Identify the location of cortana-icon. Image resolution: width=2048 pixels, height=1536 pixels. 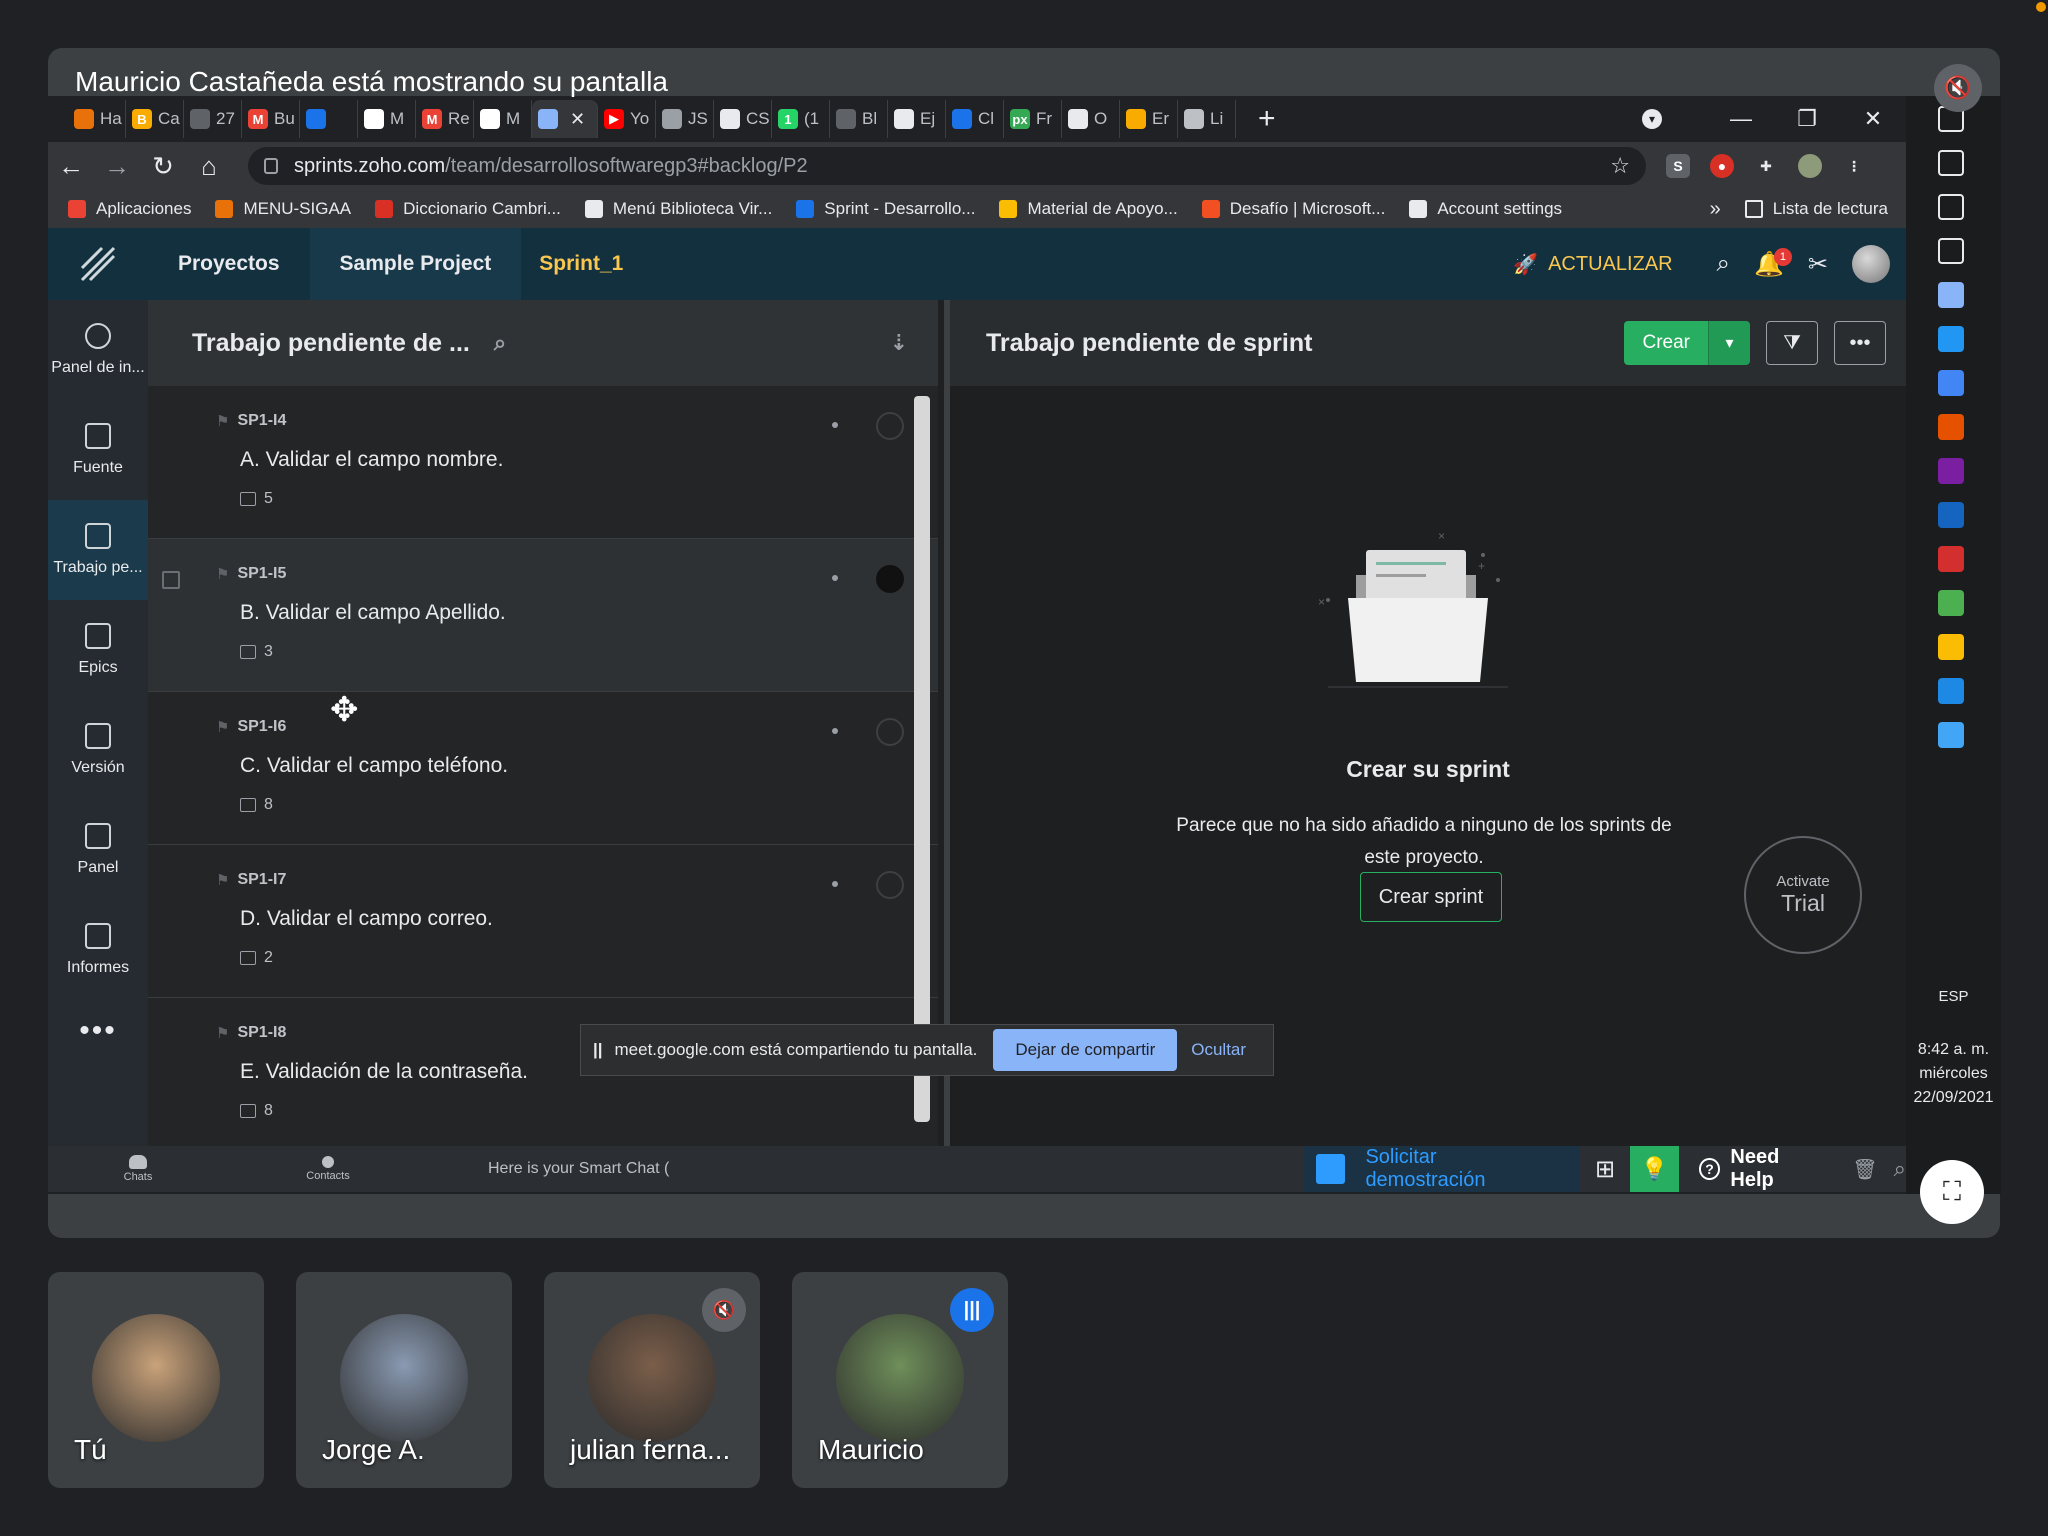
(1951, 207).